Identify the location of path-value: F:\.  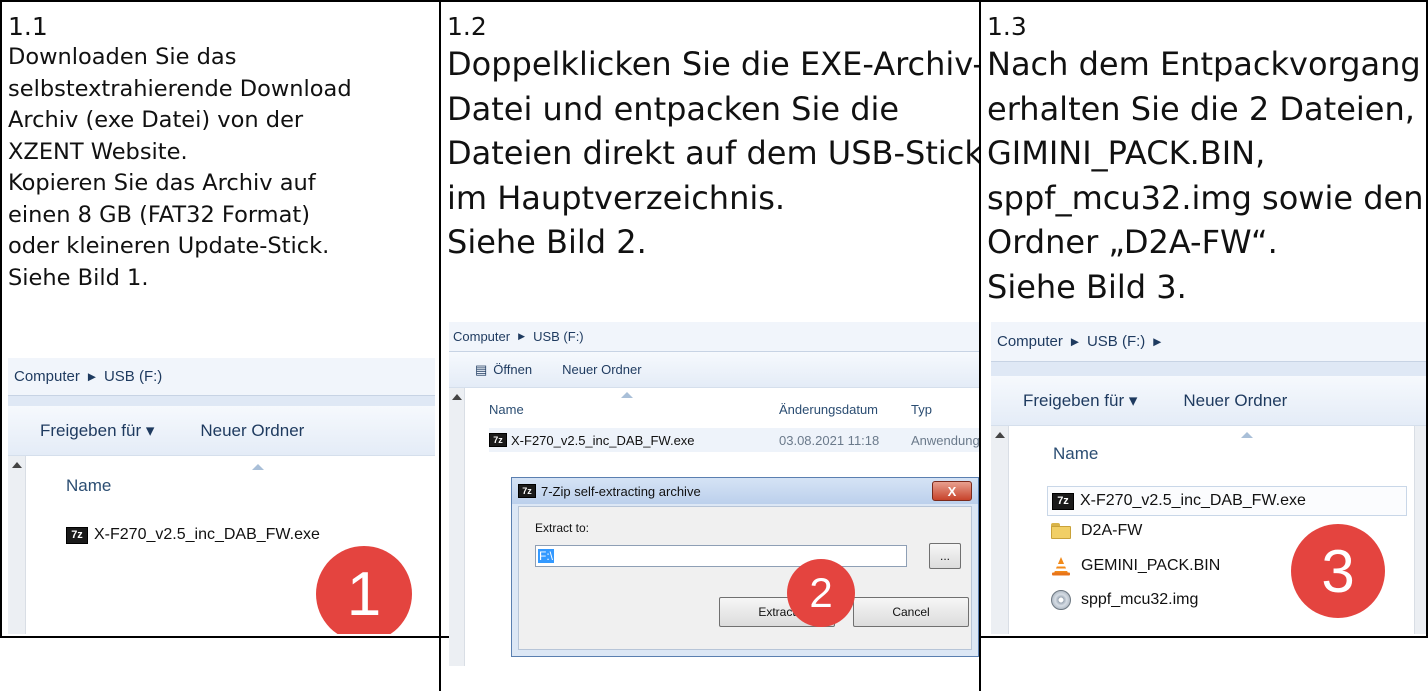
(546, 556).